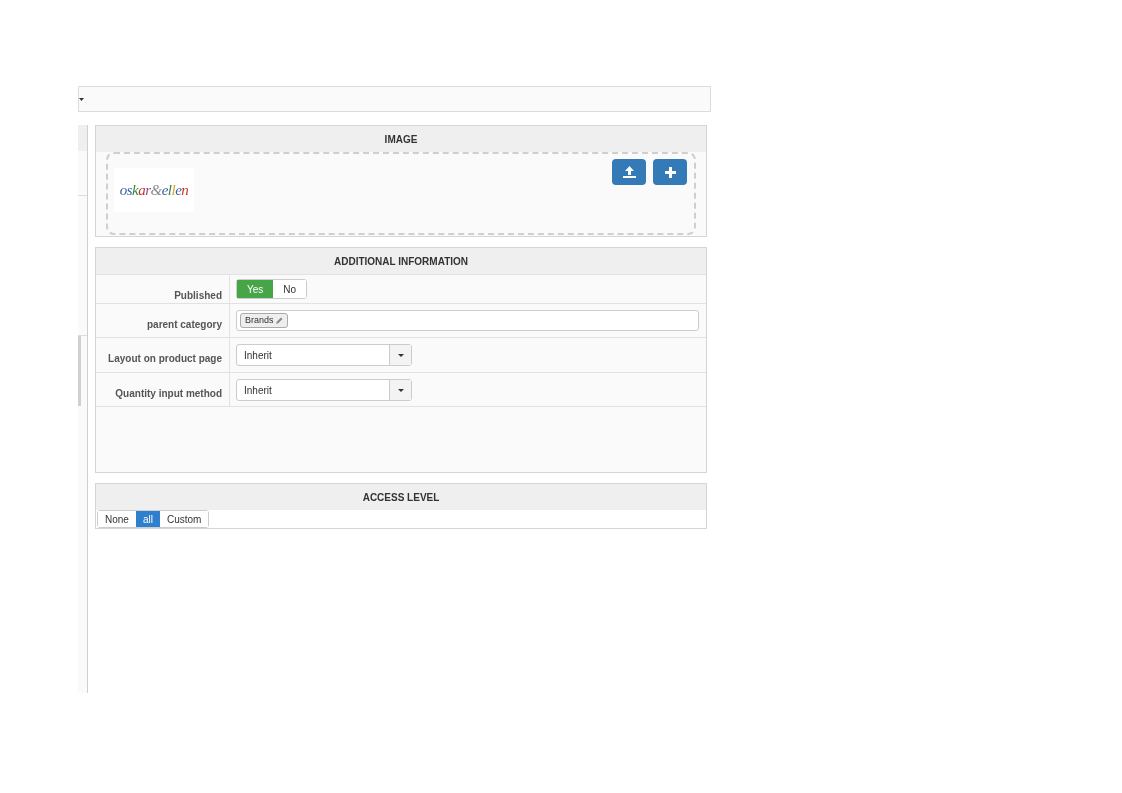 This screenshot has width=1122, height=793. I want to click on add-button, so click(670, 172).